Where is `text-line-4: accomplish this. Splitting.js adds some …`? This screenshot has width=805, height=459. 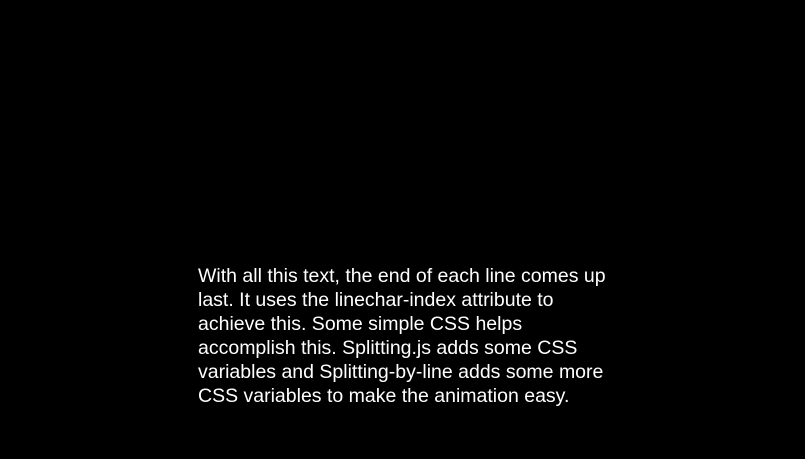 text-line-4: accomplish this. Splitting.js adds some … is located at coordinates (388, 348).